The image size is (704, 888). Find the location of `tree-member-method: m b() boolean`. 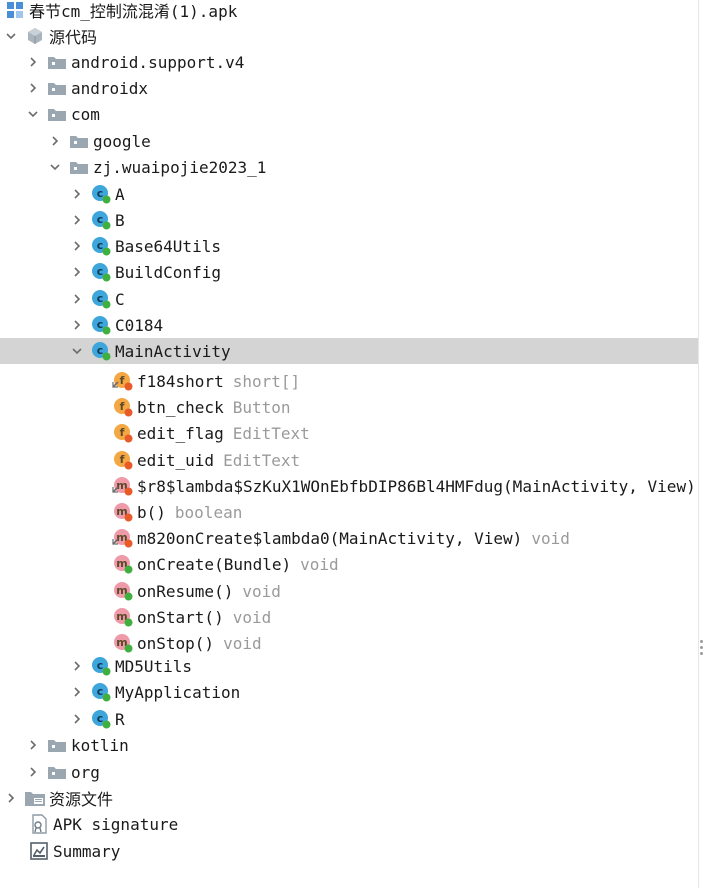

tree-member-method: m b() boolean is located at coordinates (349, 512).